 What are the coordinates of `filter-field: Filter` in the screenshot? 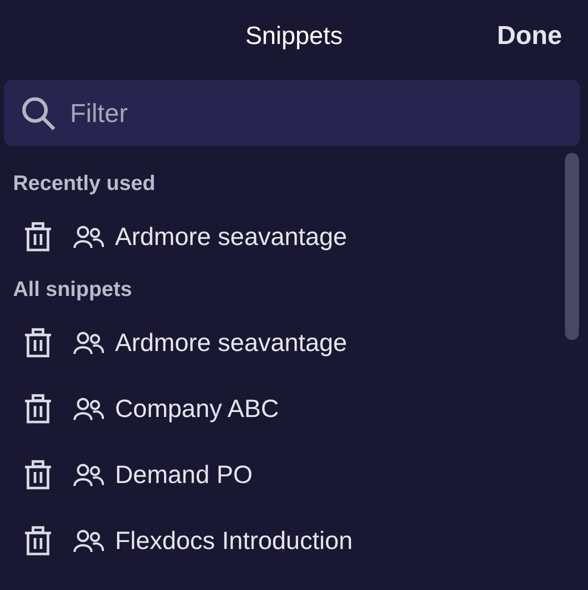 It's located at (292, 113).